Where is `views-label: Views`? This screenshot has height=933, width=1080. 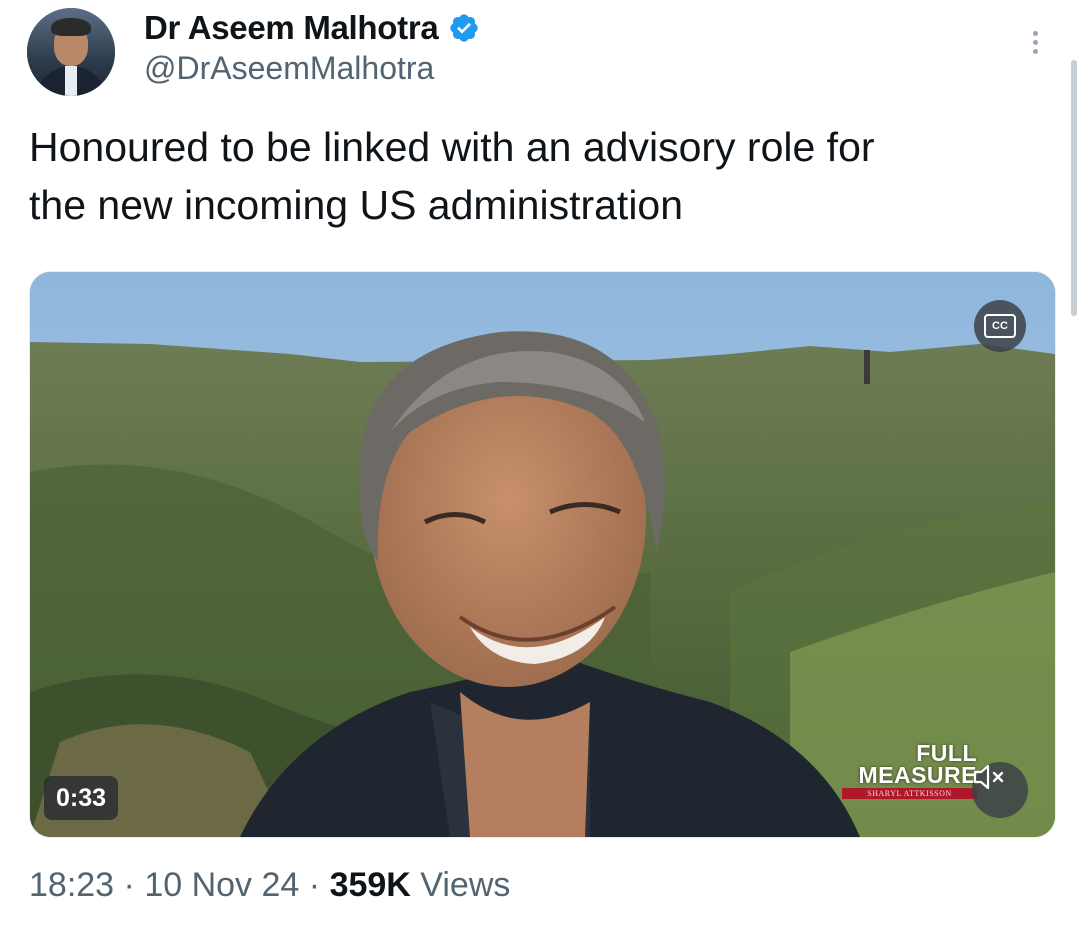
views-label: Views is located at coordinates (465, 885).